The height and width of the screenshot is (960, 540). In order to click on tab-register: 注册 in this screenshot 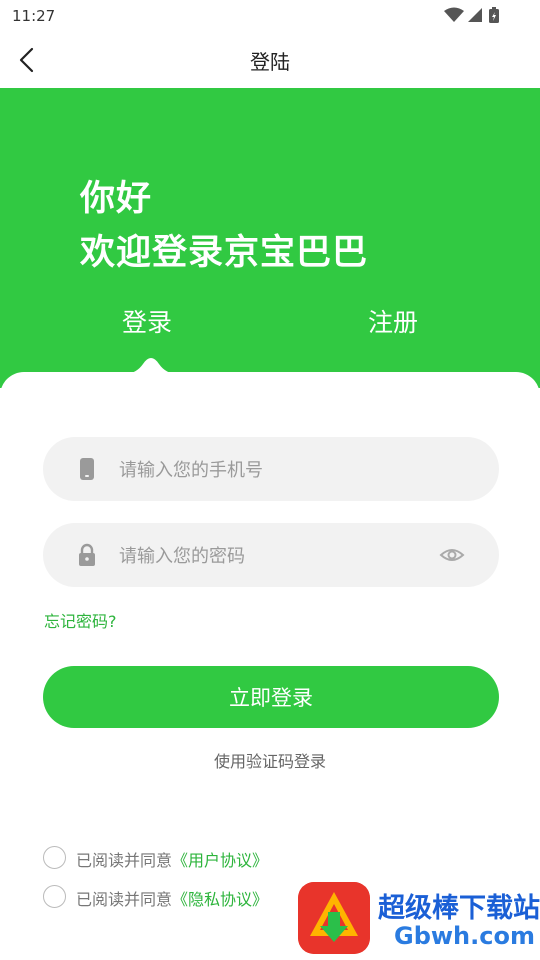, I will do `click(393, 321)`.